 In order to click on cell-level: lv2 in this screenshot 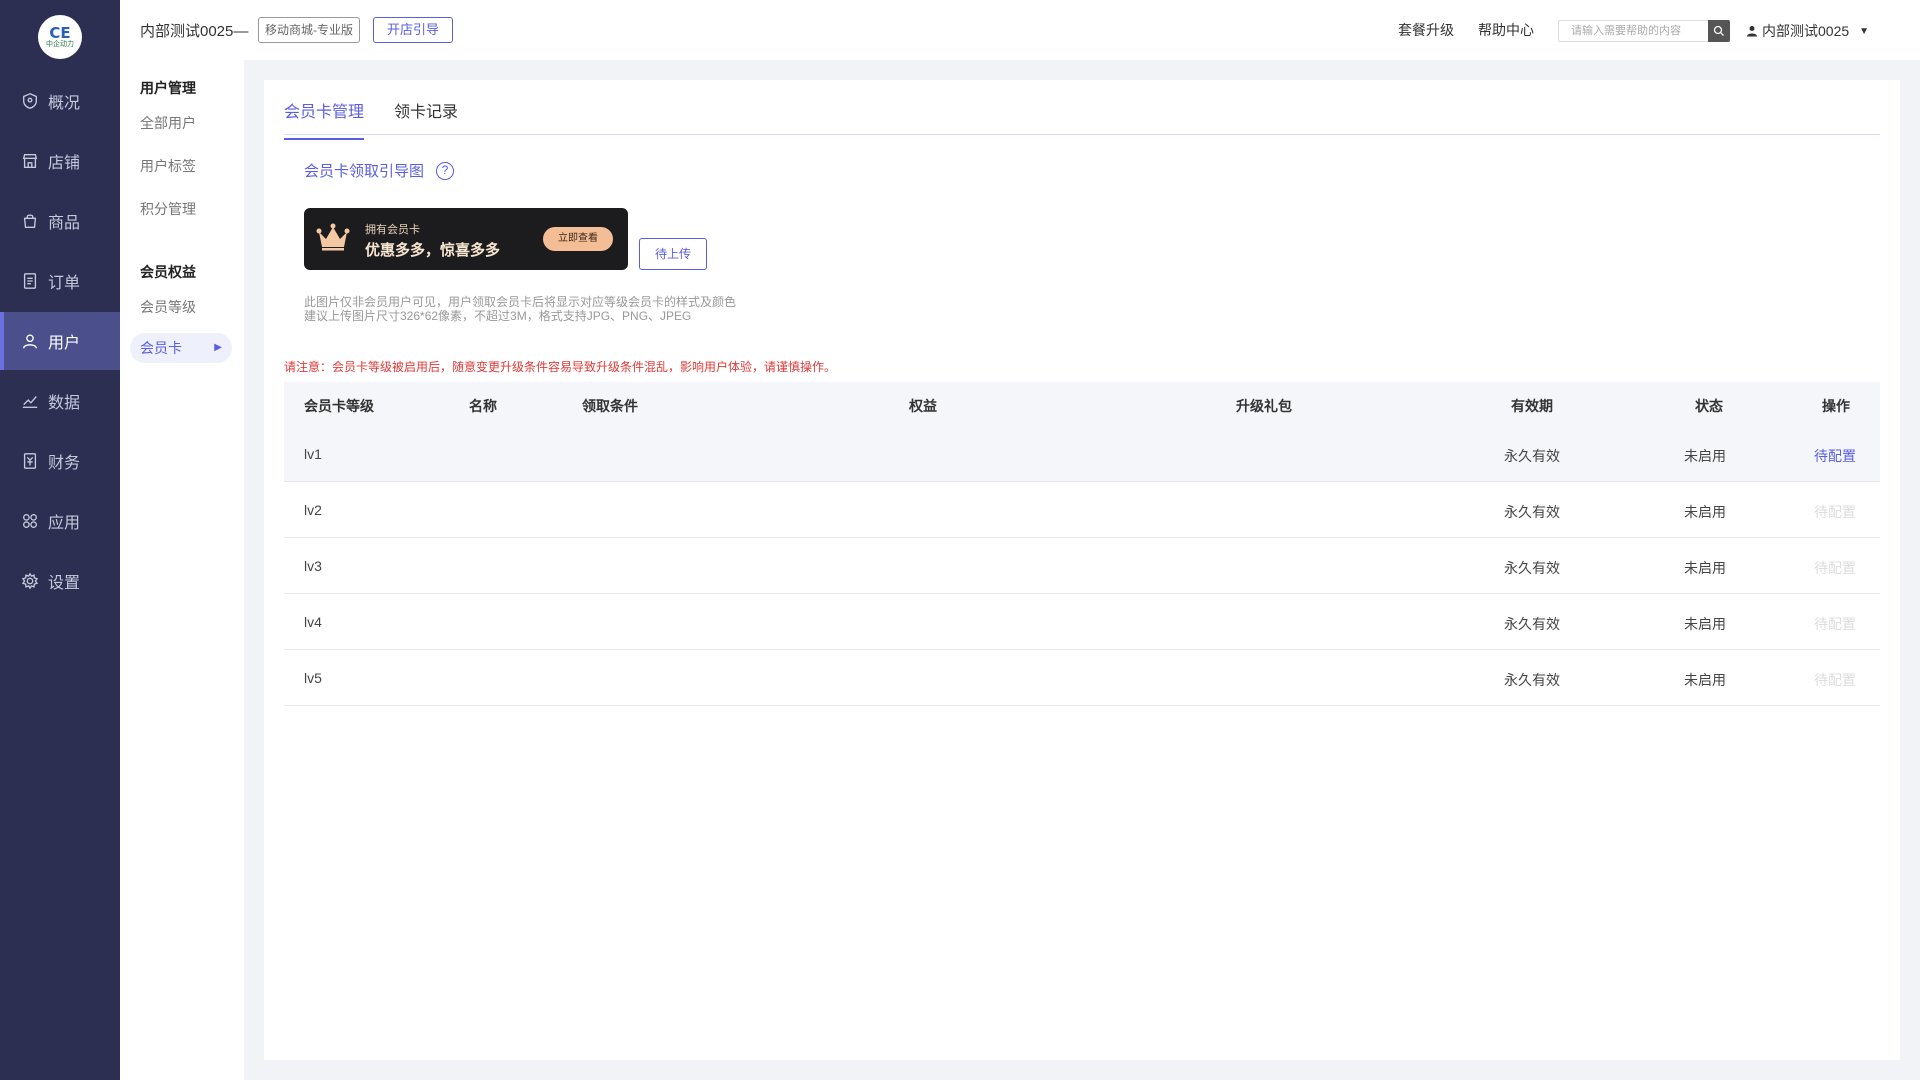, I will do `click(313, 510)`.